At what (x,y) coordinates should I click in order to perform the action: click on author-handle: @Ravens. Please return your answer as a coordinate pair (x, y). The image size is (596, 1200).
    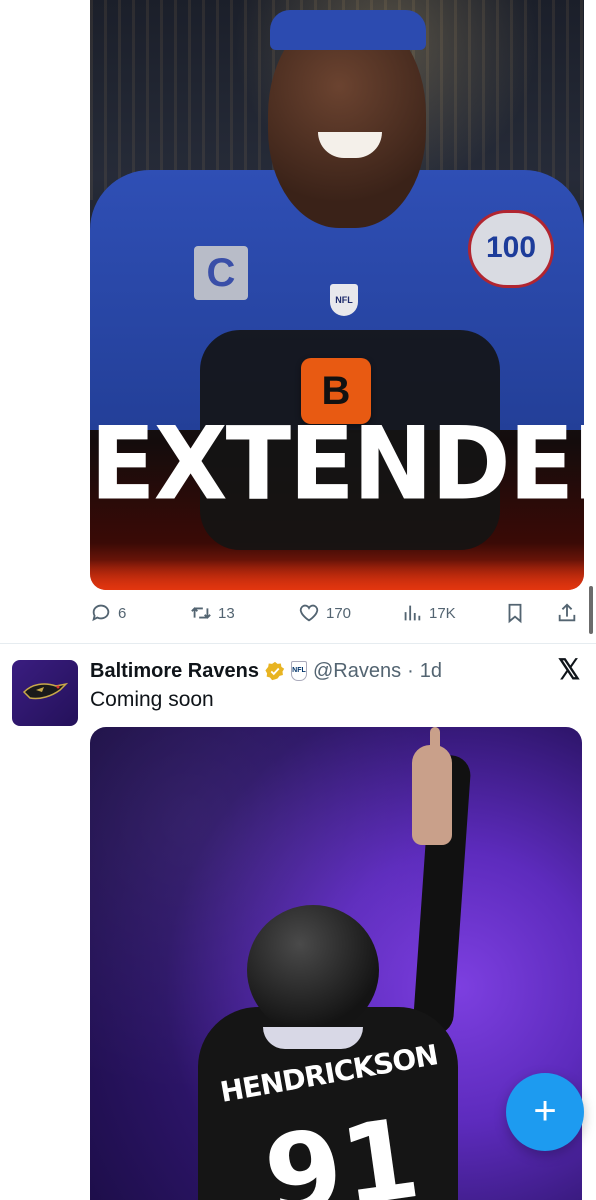
    Looking at the image, I should click on (357, 671).